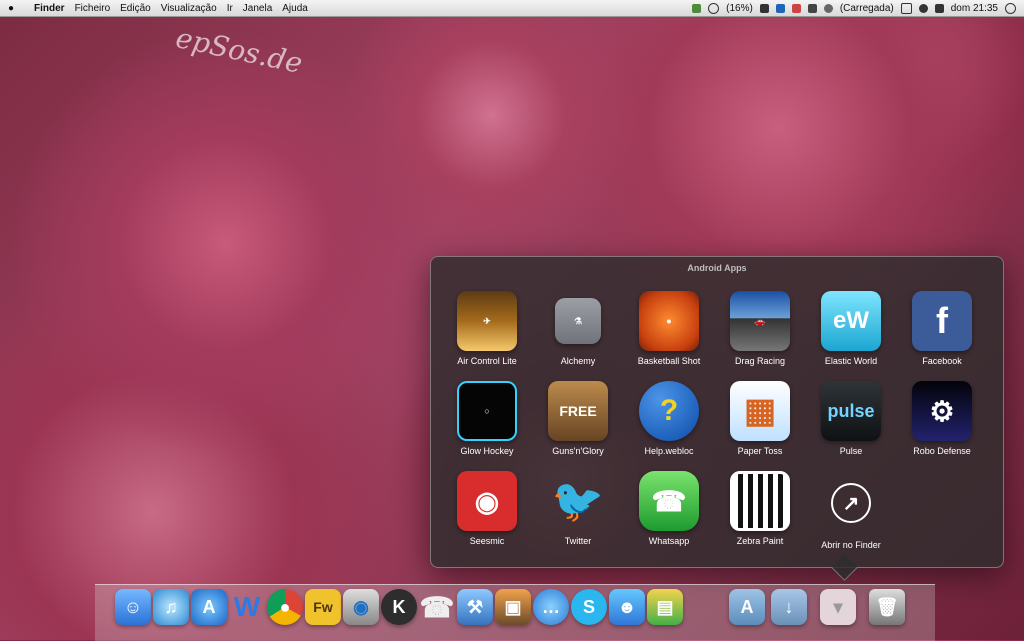  Describe the element at coordinates (669, 541) in the screenshot. I see `app-label: Whatsapp` at that location.